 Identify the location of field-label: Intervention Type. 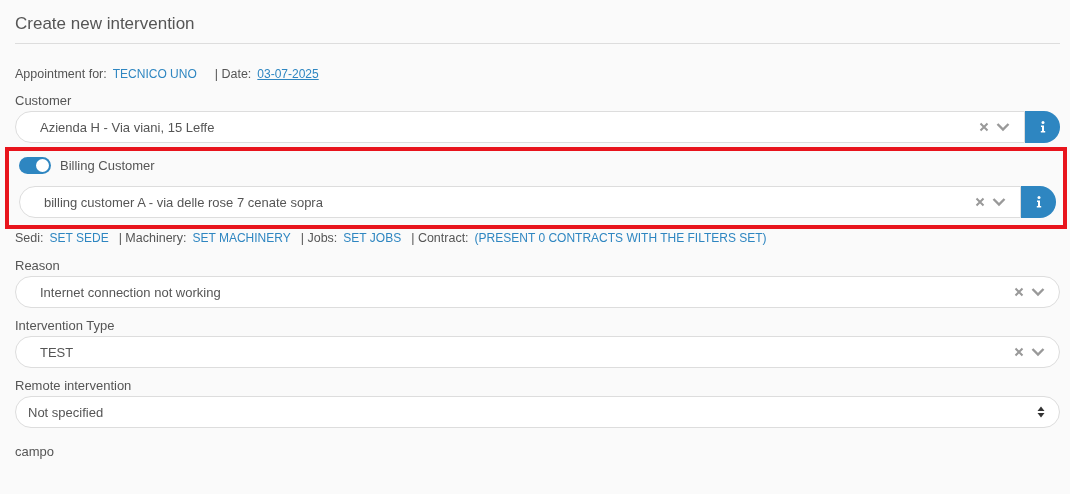
(65, 326).